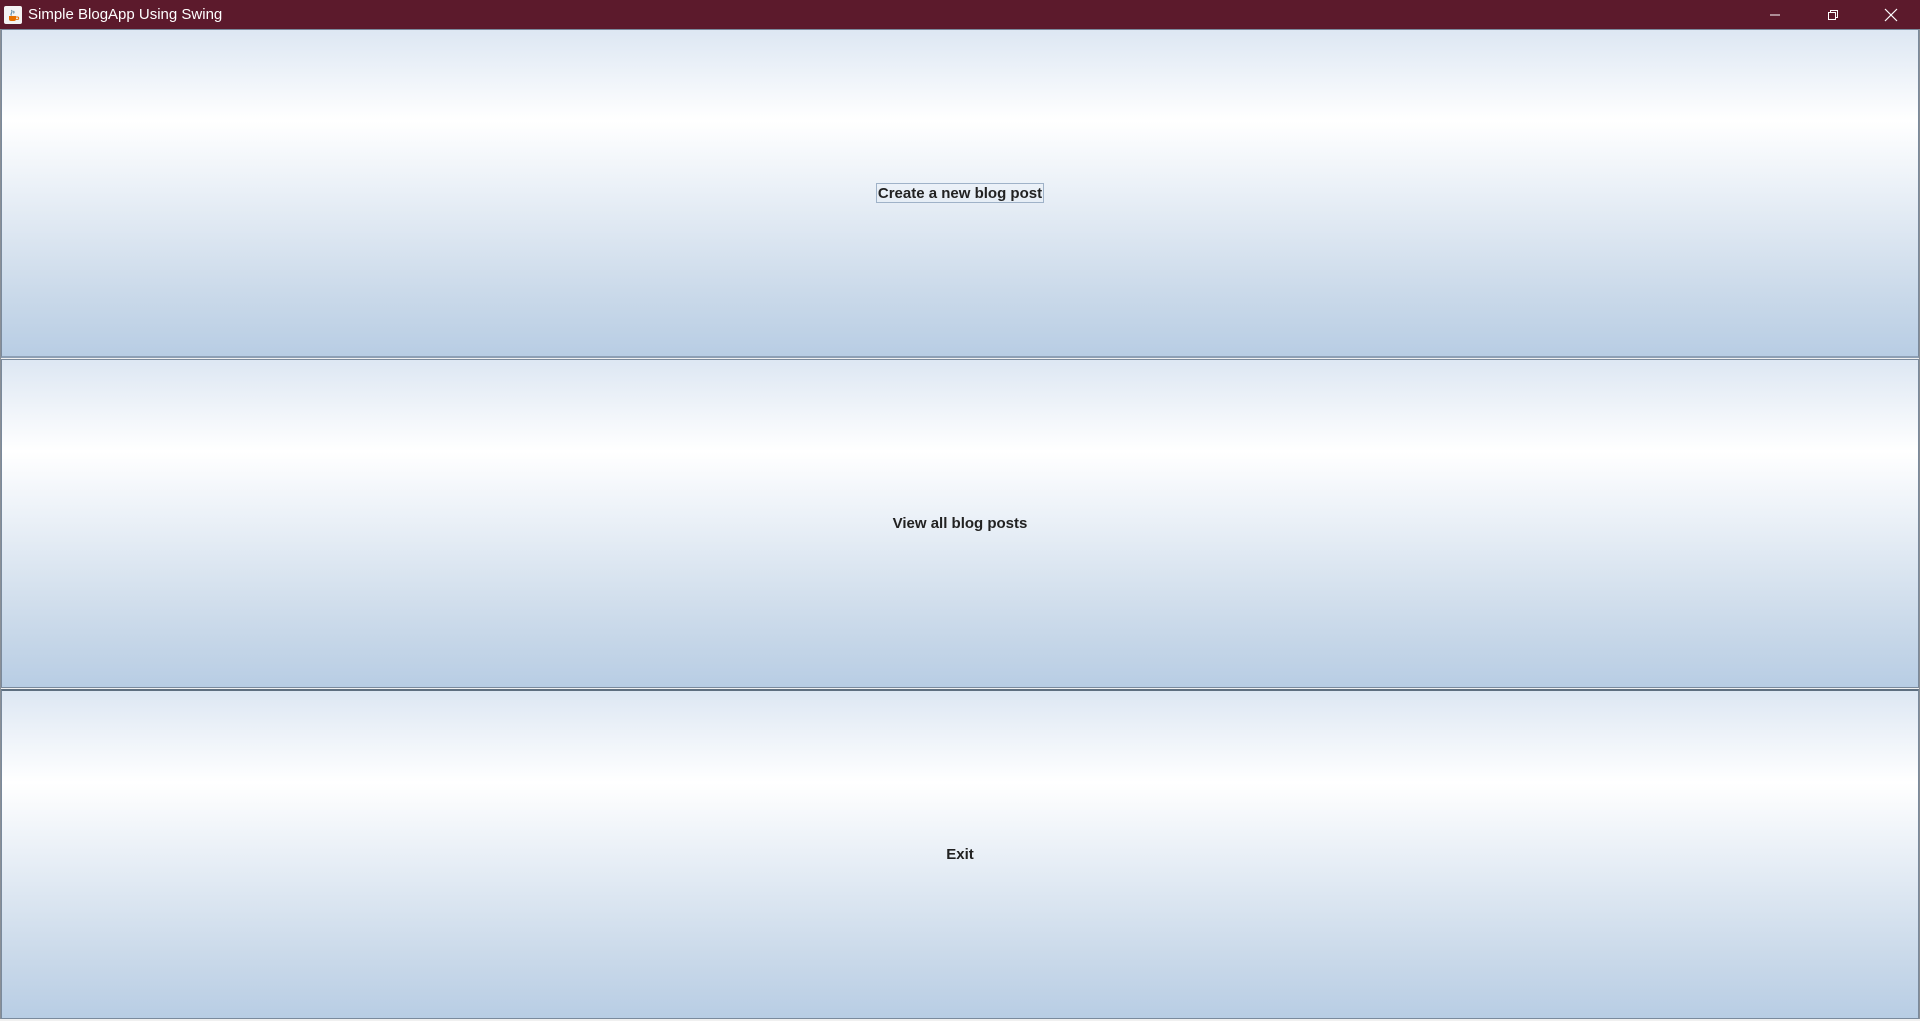 This screenshot has height=1021, width=1920. I want to click on minimize-button, so click(1775, 14).